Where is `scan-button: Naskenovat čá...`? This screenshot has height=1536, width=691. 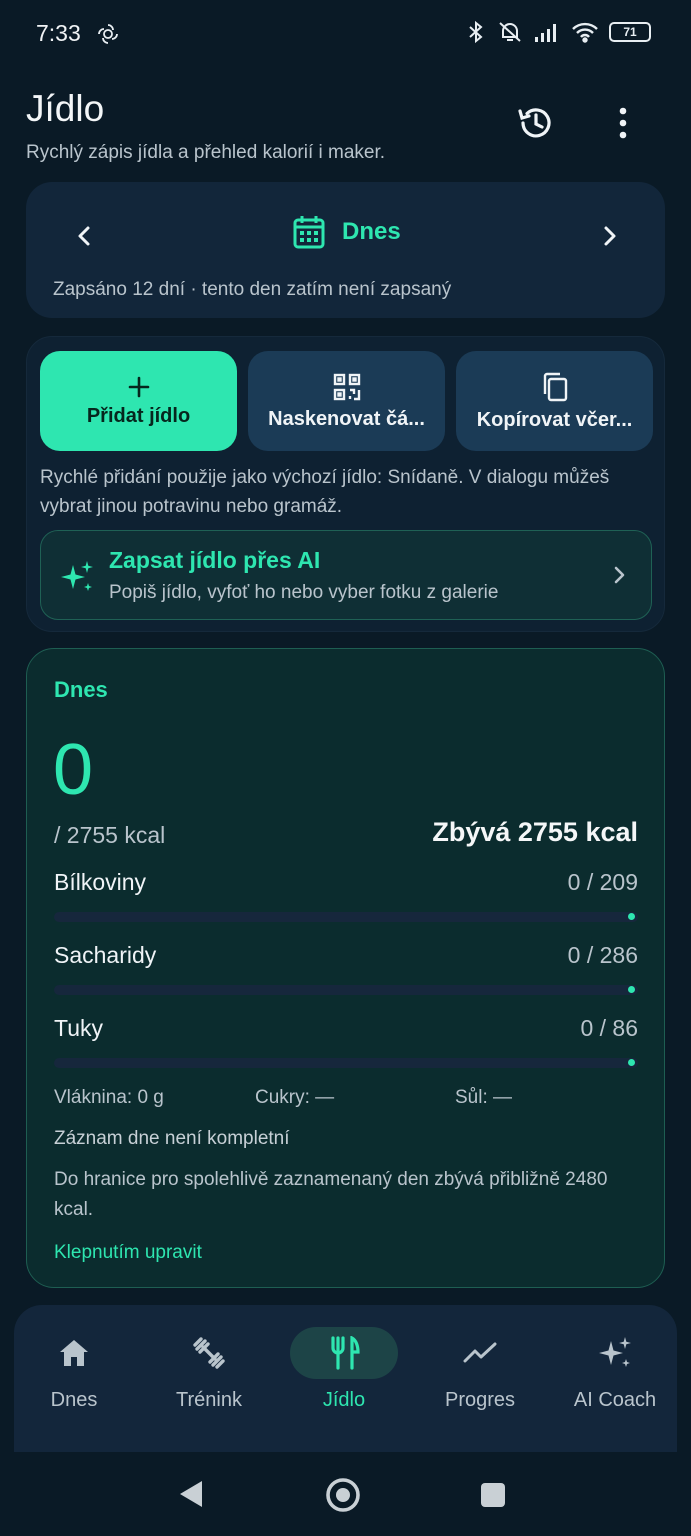
scan-button: Naskenovat čá... is located at coordinates (346, 401).